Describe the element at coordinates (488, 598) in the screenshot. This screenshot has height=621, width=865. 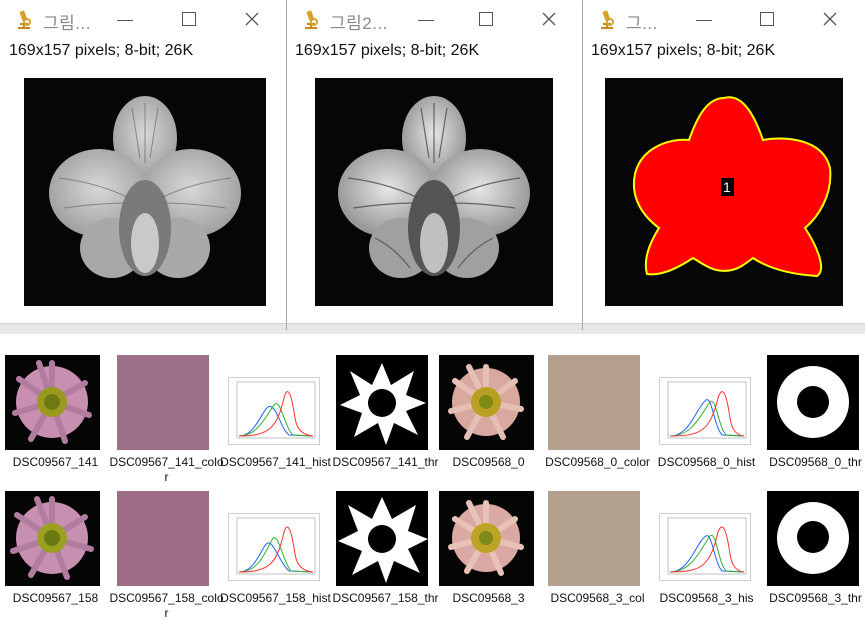
I see `file-name: DSC09568_3` at that location.